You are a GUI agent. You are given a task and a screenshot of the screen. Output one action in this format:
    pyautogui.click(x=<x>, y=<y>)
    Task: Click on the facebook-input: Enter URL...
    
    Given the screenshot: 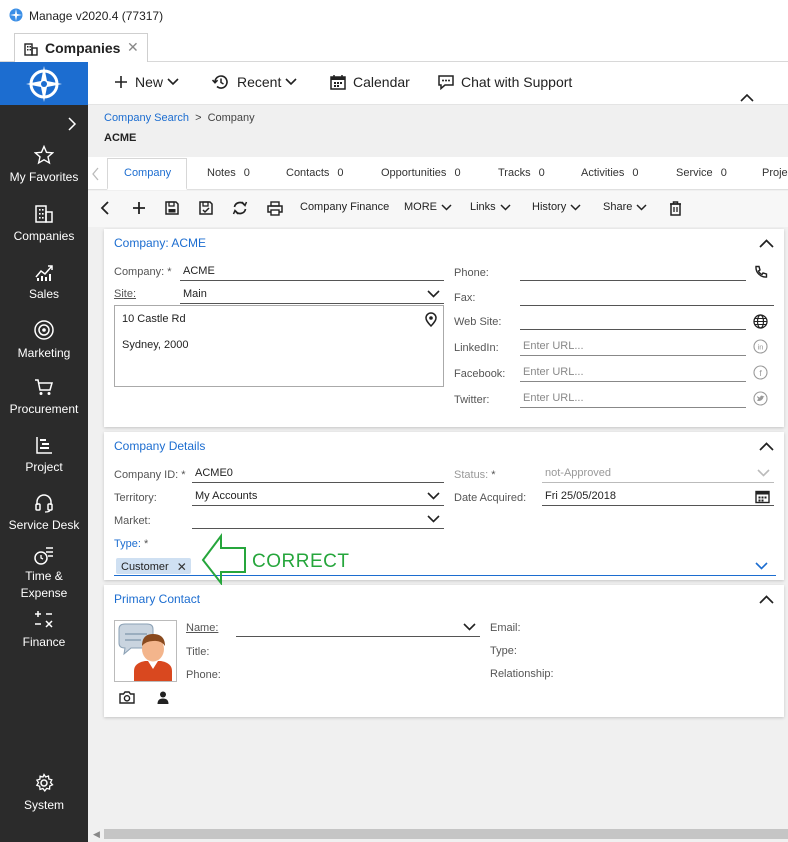 What is the action you would take?
    pyautogui.click(x=633, y=373)
    